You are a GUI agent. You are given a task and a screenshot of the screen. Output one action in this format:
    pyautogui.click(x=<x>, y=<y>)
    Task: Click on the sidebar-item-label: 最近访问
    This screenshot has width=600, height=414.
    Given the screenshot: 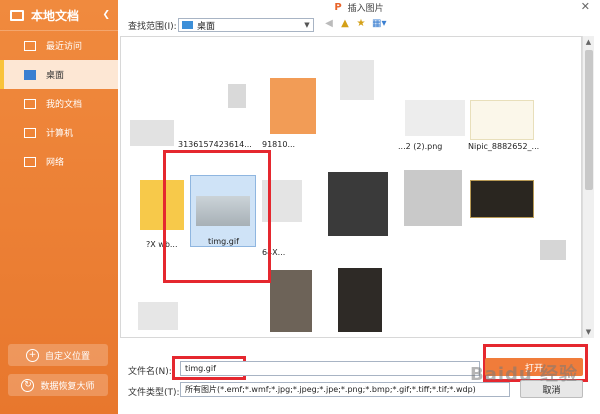 What is the action you would take?
    pyautogui.click(x=64, y=47)
    